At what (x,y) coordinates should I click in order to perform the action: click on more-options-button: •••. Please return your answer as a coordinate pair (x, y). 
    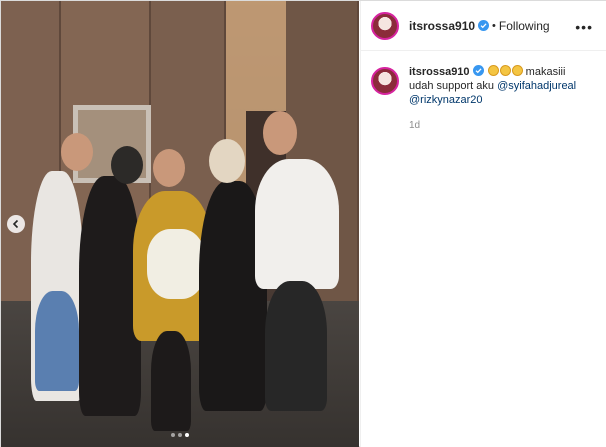
    Looking at the image, I should click on (584, 27).